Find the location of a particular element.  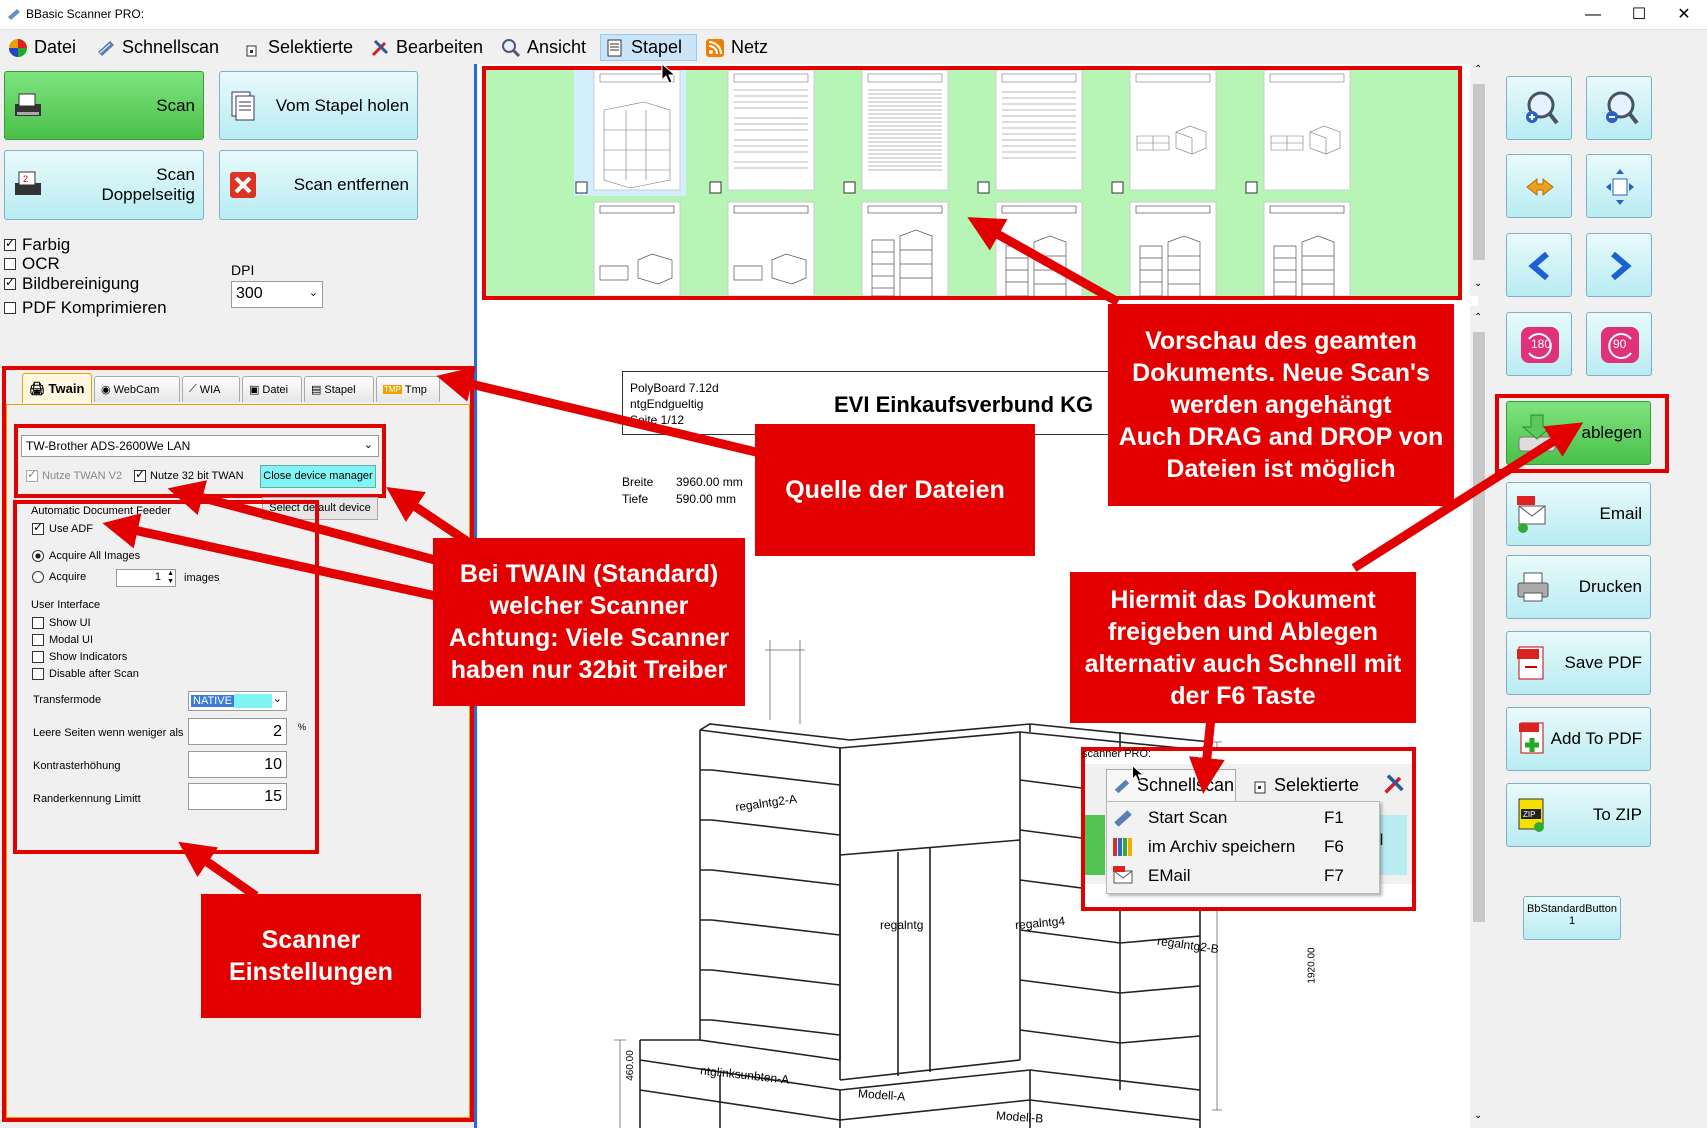

tab-label: Twain is located at coordinates (66, 388).